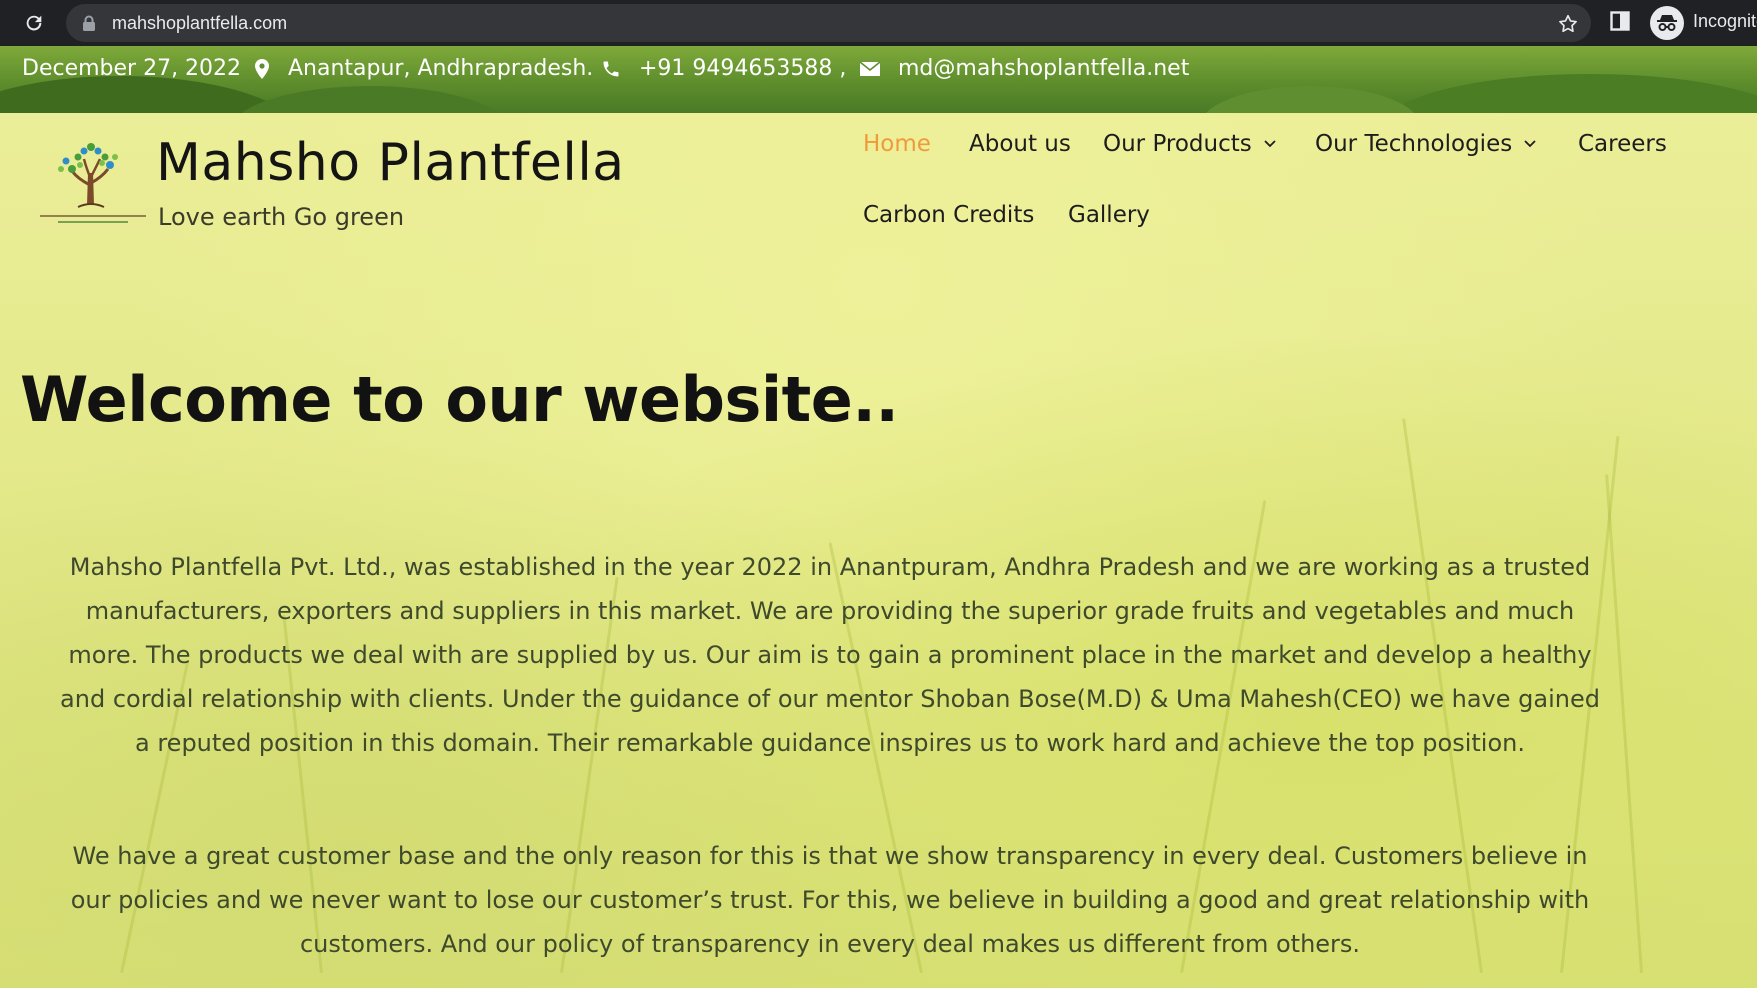  What do you see at coordinates (262, 68) in the screenshot?
I see `location-pin-icon` at bounding box center [262, 68].